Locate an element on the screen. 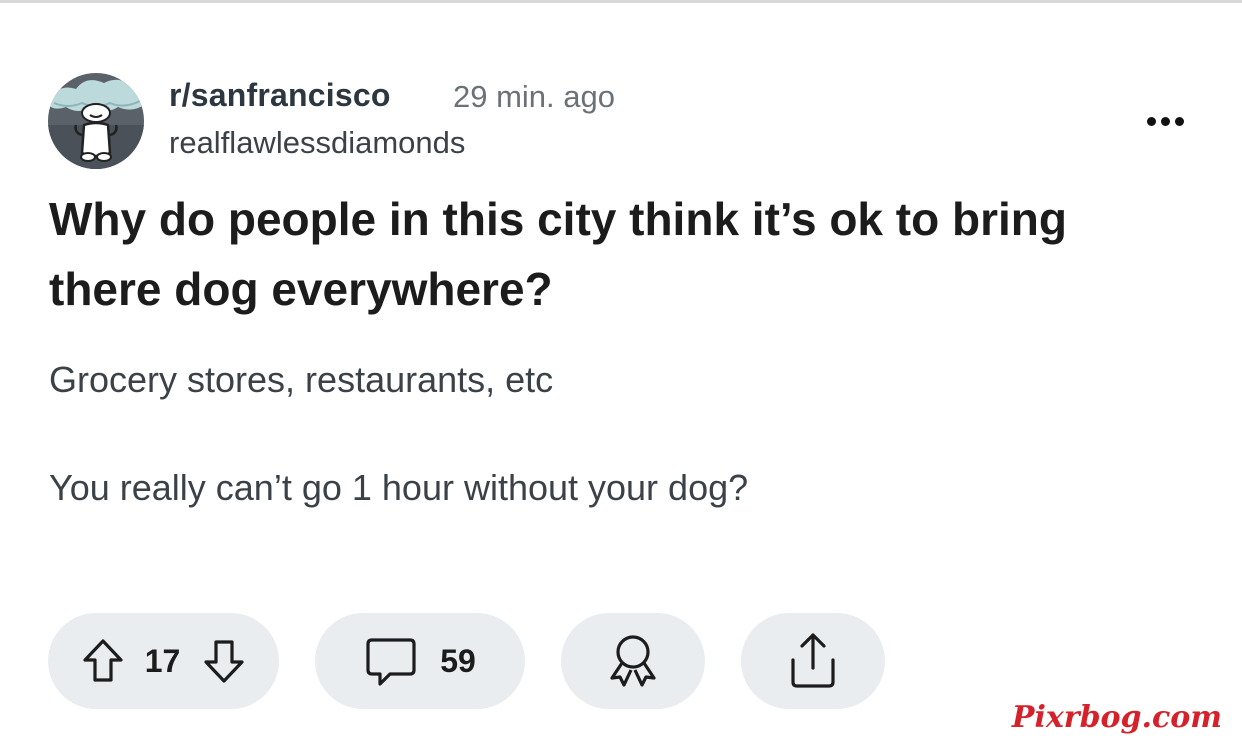  post-body-paragraph: Grocery stores, restaurants, etc is located at coordinates (301, 379).